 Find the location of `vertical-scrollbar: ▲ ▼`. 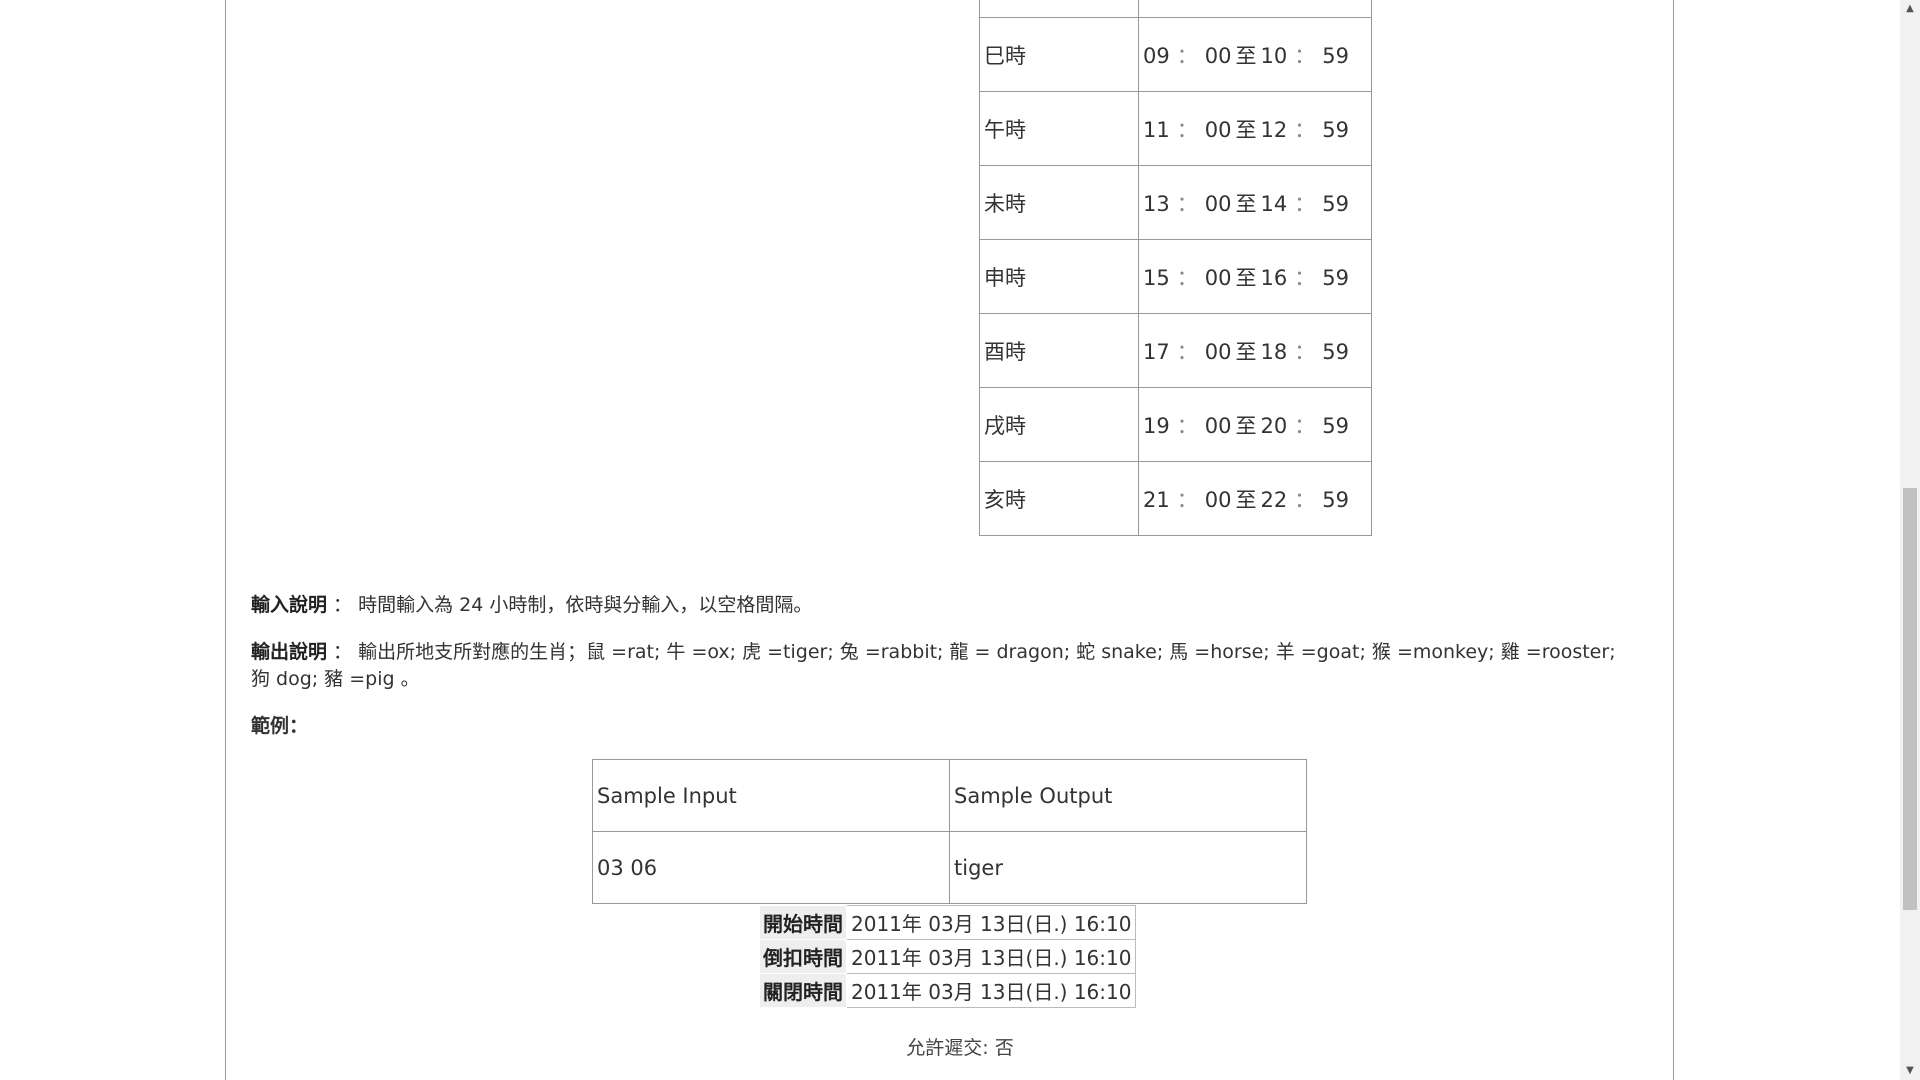

vertical-scrollbar: ▲ ▼ is located at coordinates (1910, 540).